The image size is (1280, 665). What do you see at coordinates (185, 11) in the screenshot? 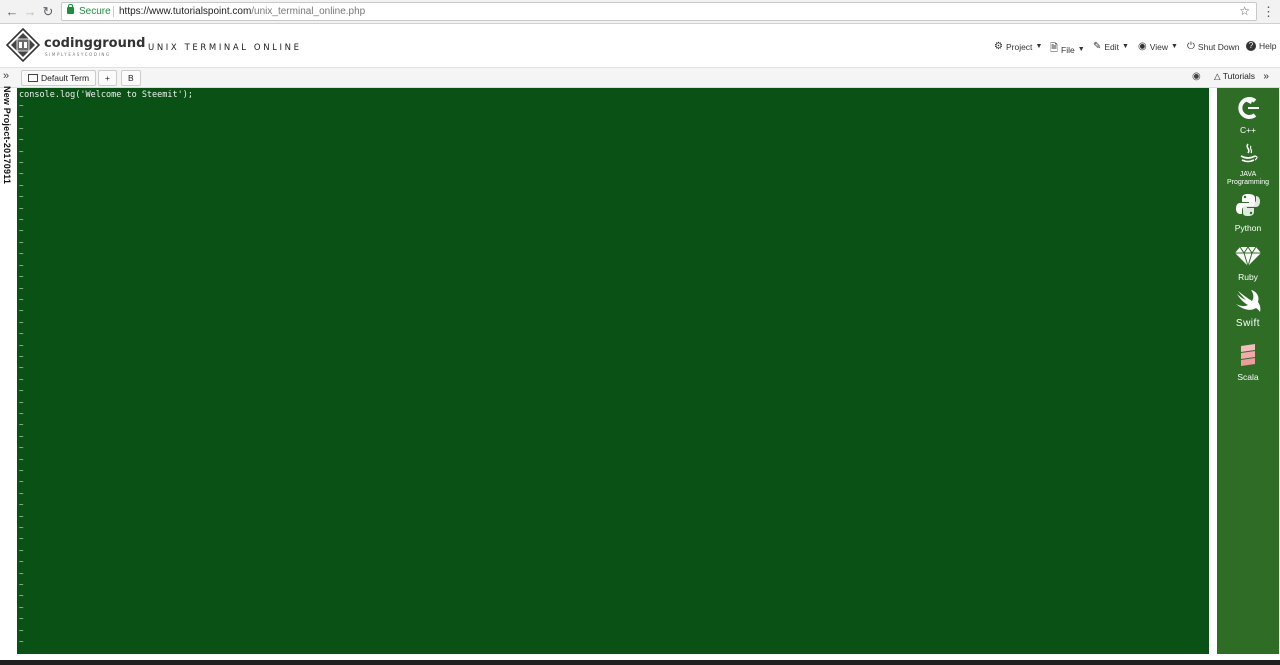
I see `url-host: https://www.tutorialspoint.com` at bounding box center [185, 11].